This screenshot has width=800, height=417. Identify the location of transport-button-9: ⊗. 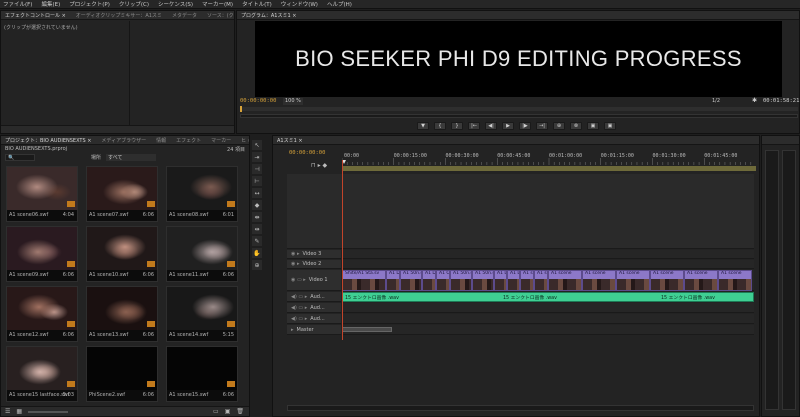
(576, 126).